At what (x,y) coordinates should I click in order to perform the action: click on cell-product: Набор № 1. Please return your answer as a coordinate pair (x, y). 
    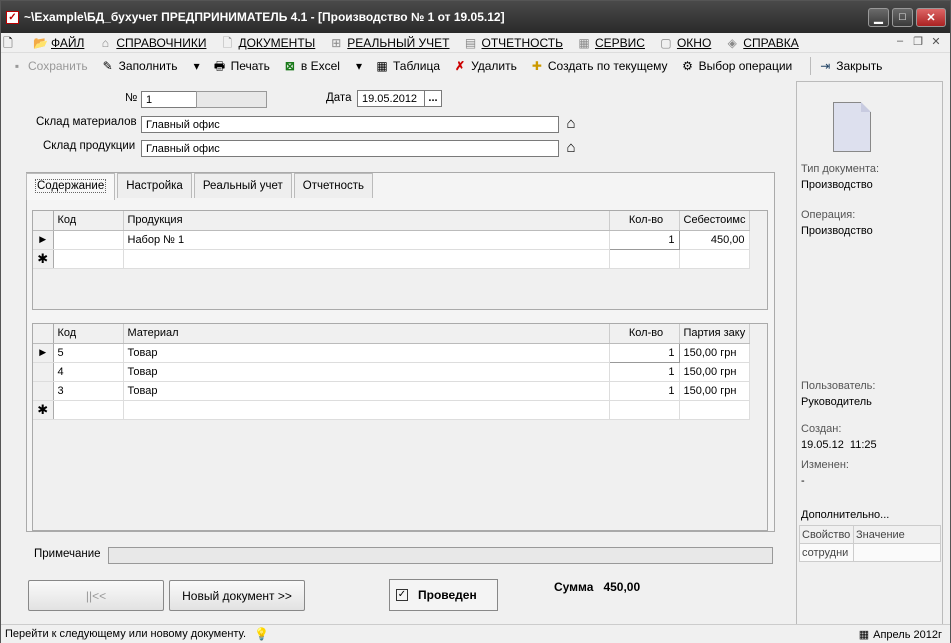
    Looking at the image, I should click on (366, 240).